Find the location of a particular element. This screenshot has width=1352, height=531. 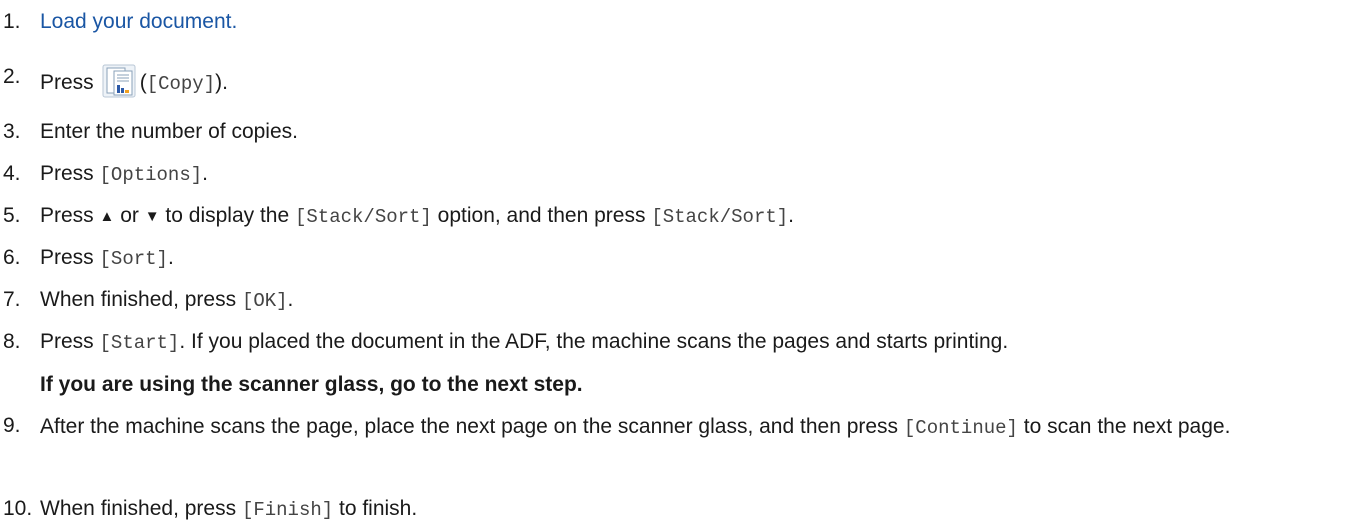

step-text: When finished, press [Finish] to finish. is located at coordinates (228, 509).